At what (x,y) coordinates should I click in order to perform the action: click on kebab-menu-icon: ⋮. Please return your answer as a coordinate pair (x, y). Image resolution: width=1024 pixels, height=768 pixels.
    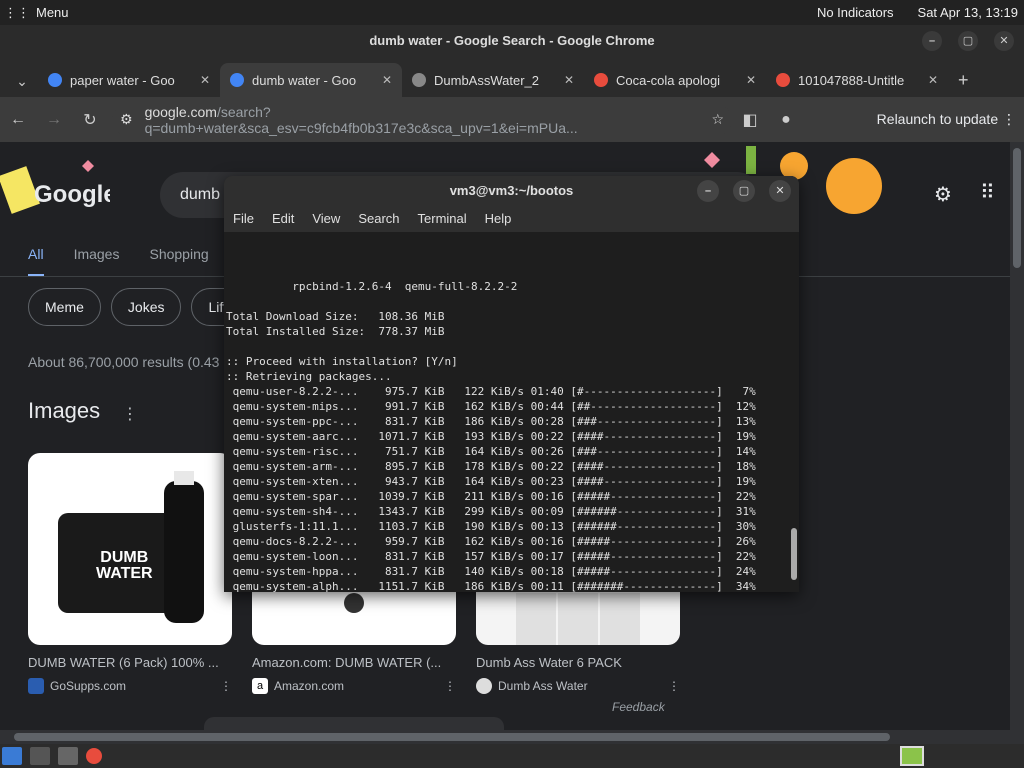
    Looking at the image, I should click on (1009, 119).